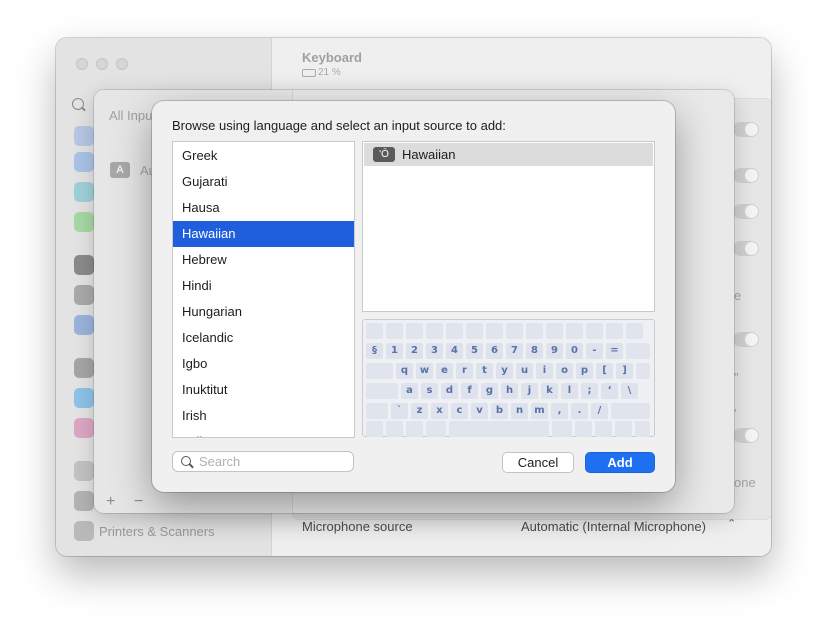  Describe the element at coordinates (120, 170) in the screenshot. I see `input-source-badge: A` at that location.